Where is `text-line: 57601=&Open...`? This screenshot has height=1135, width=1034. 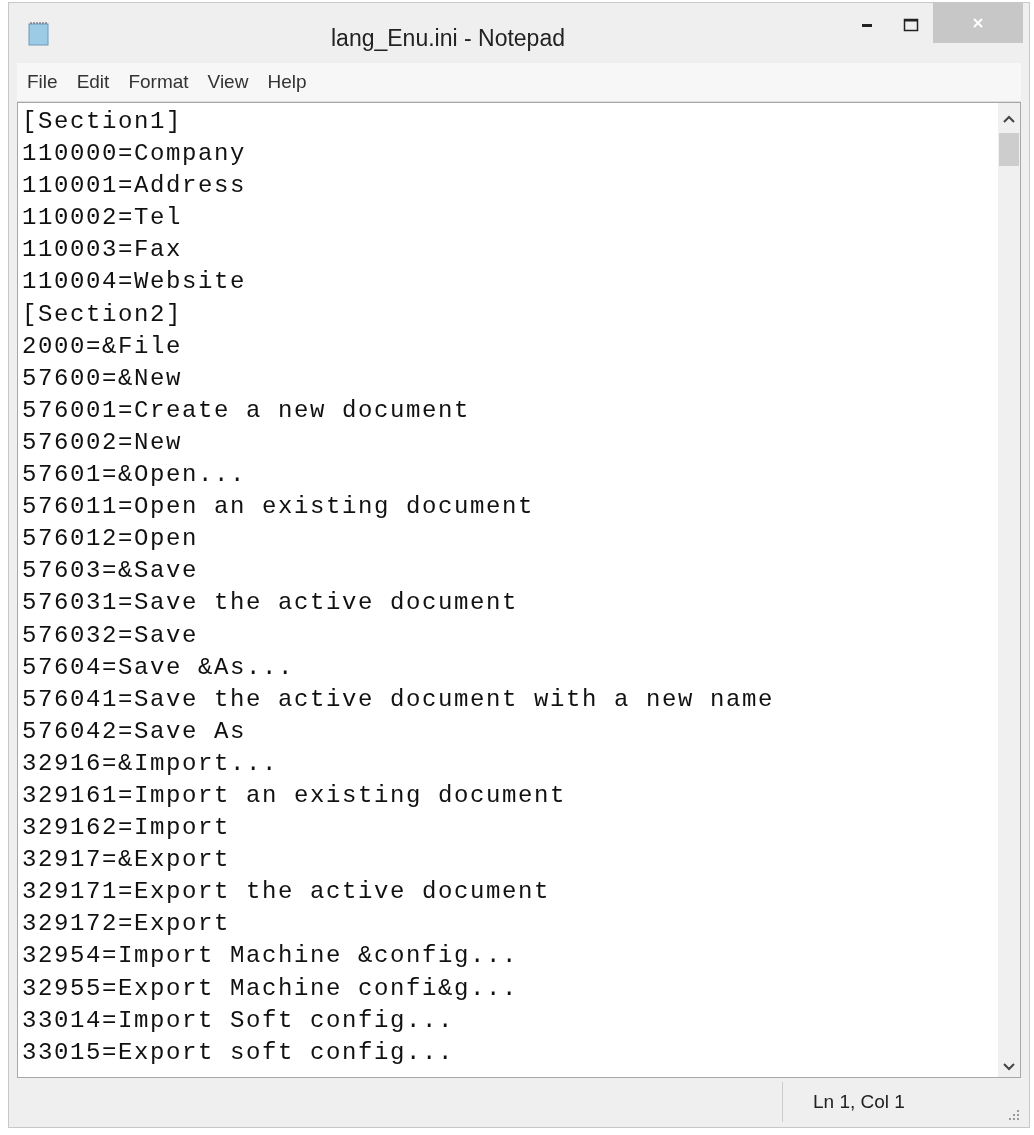
text-line: 57601=&Open... is located at coordinates (135, 475).